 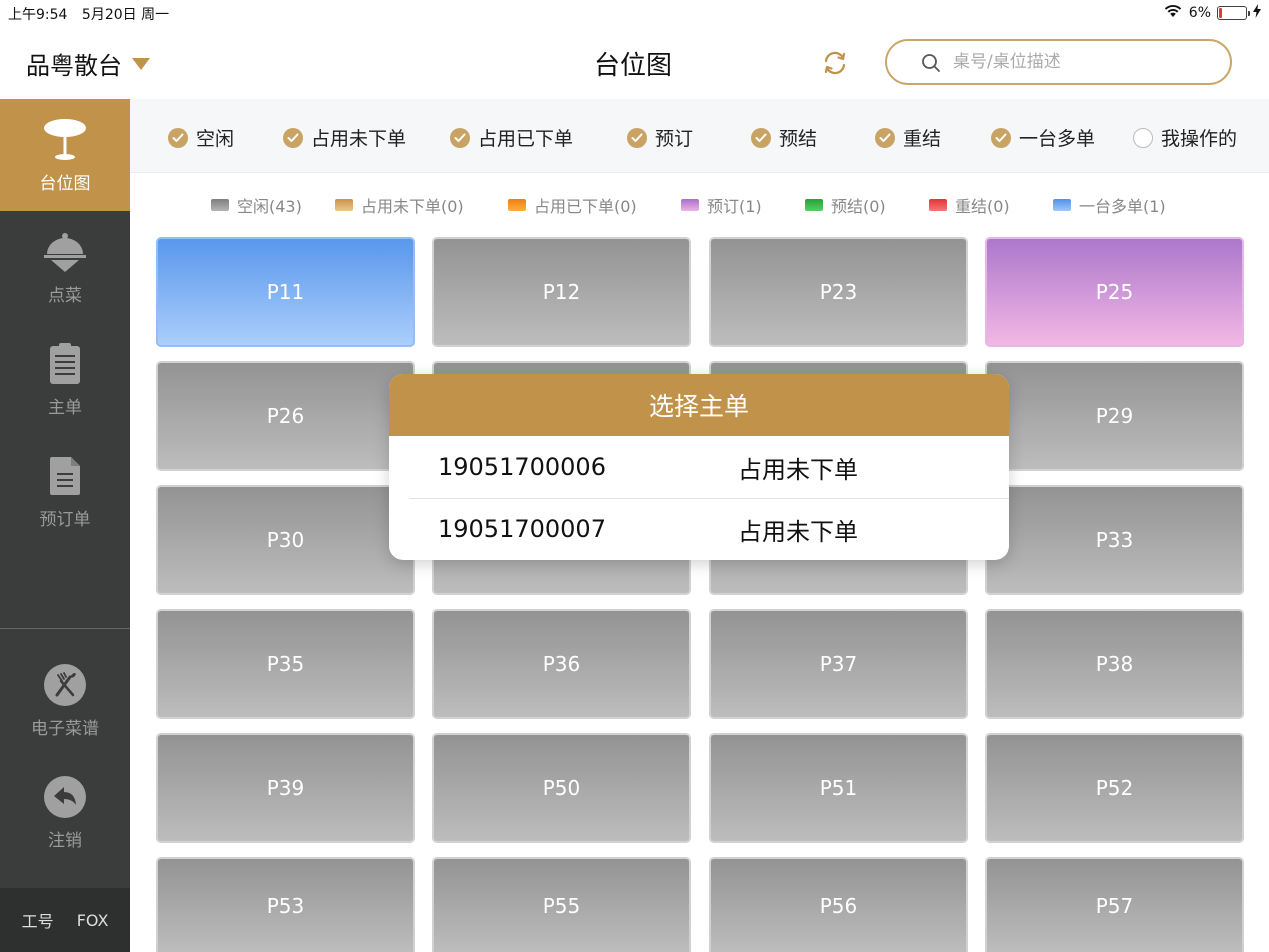 I want to click on sidebar-item-label: 预订单, so click(x=65, y=519).